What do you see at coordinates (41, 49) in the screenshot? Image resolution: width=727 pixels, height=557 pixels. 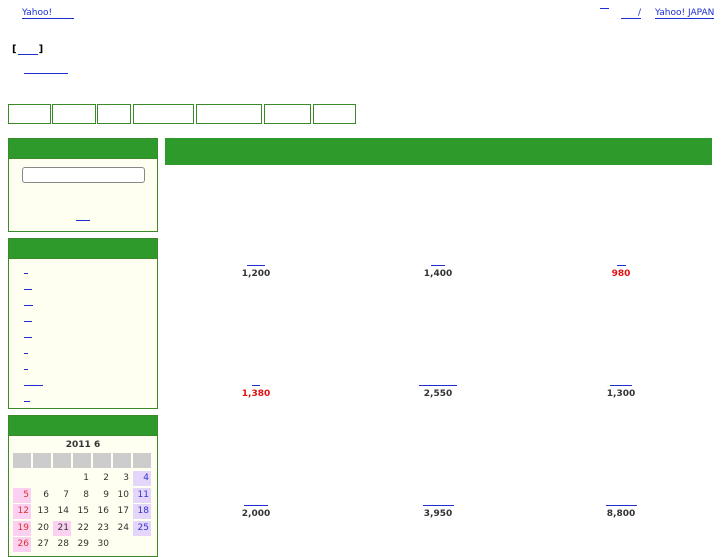 I see `bracket-close: ]` at bounding box center [41, 49].